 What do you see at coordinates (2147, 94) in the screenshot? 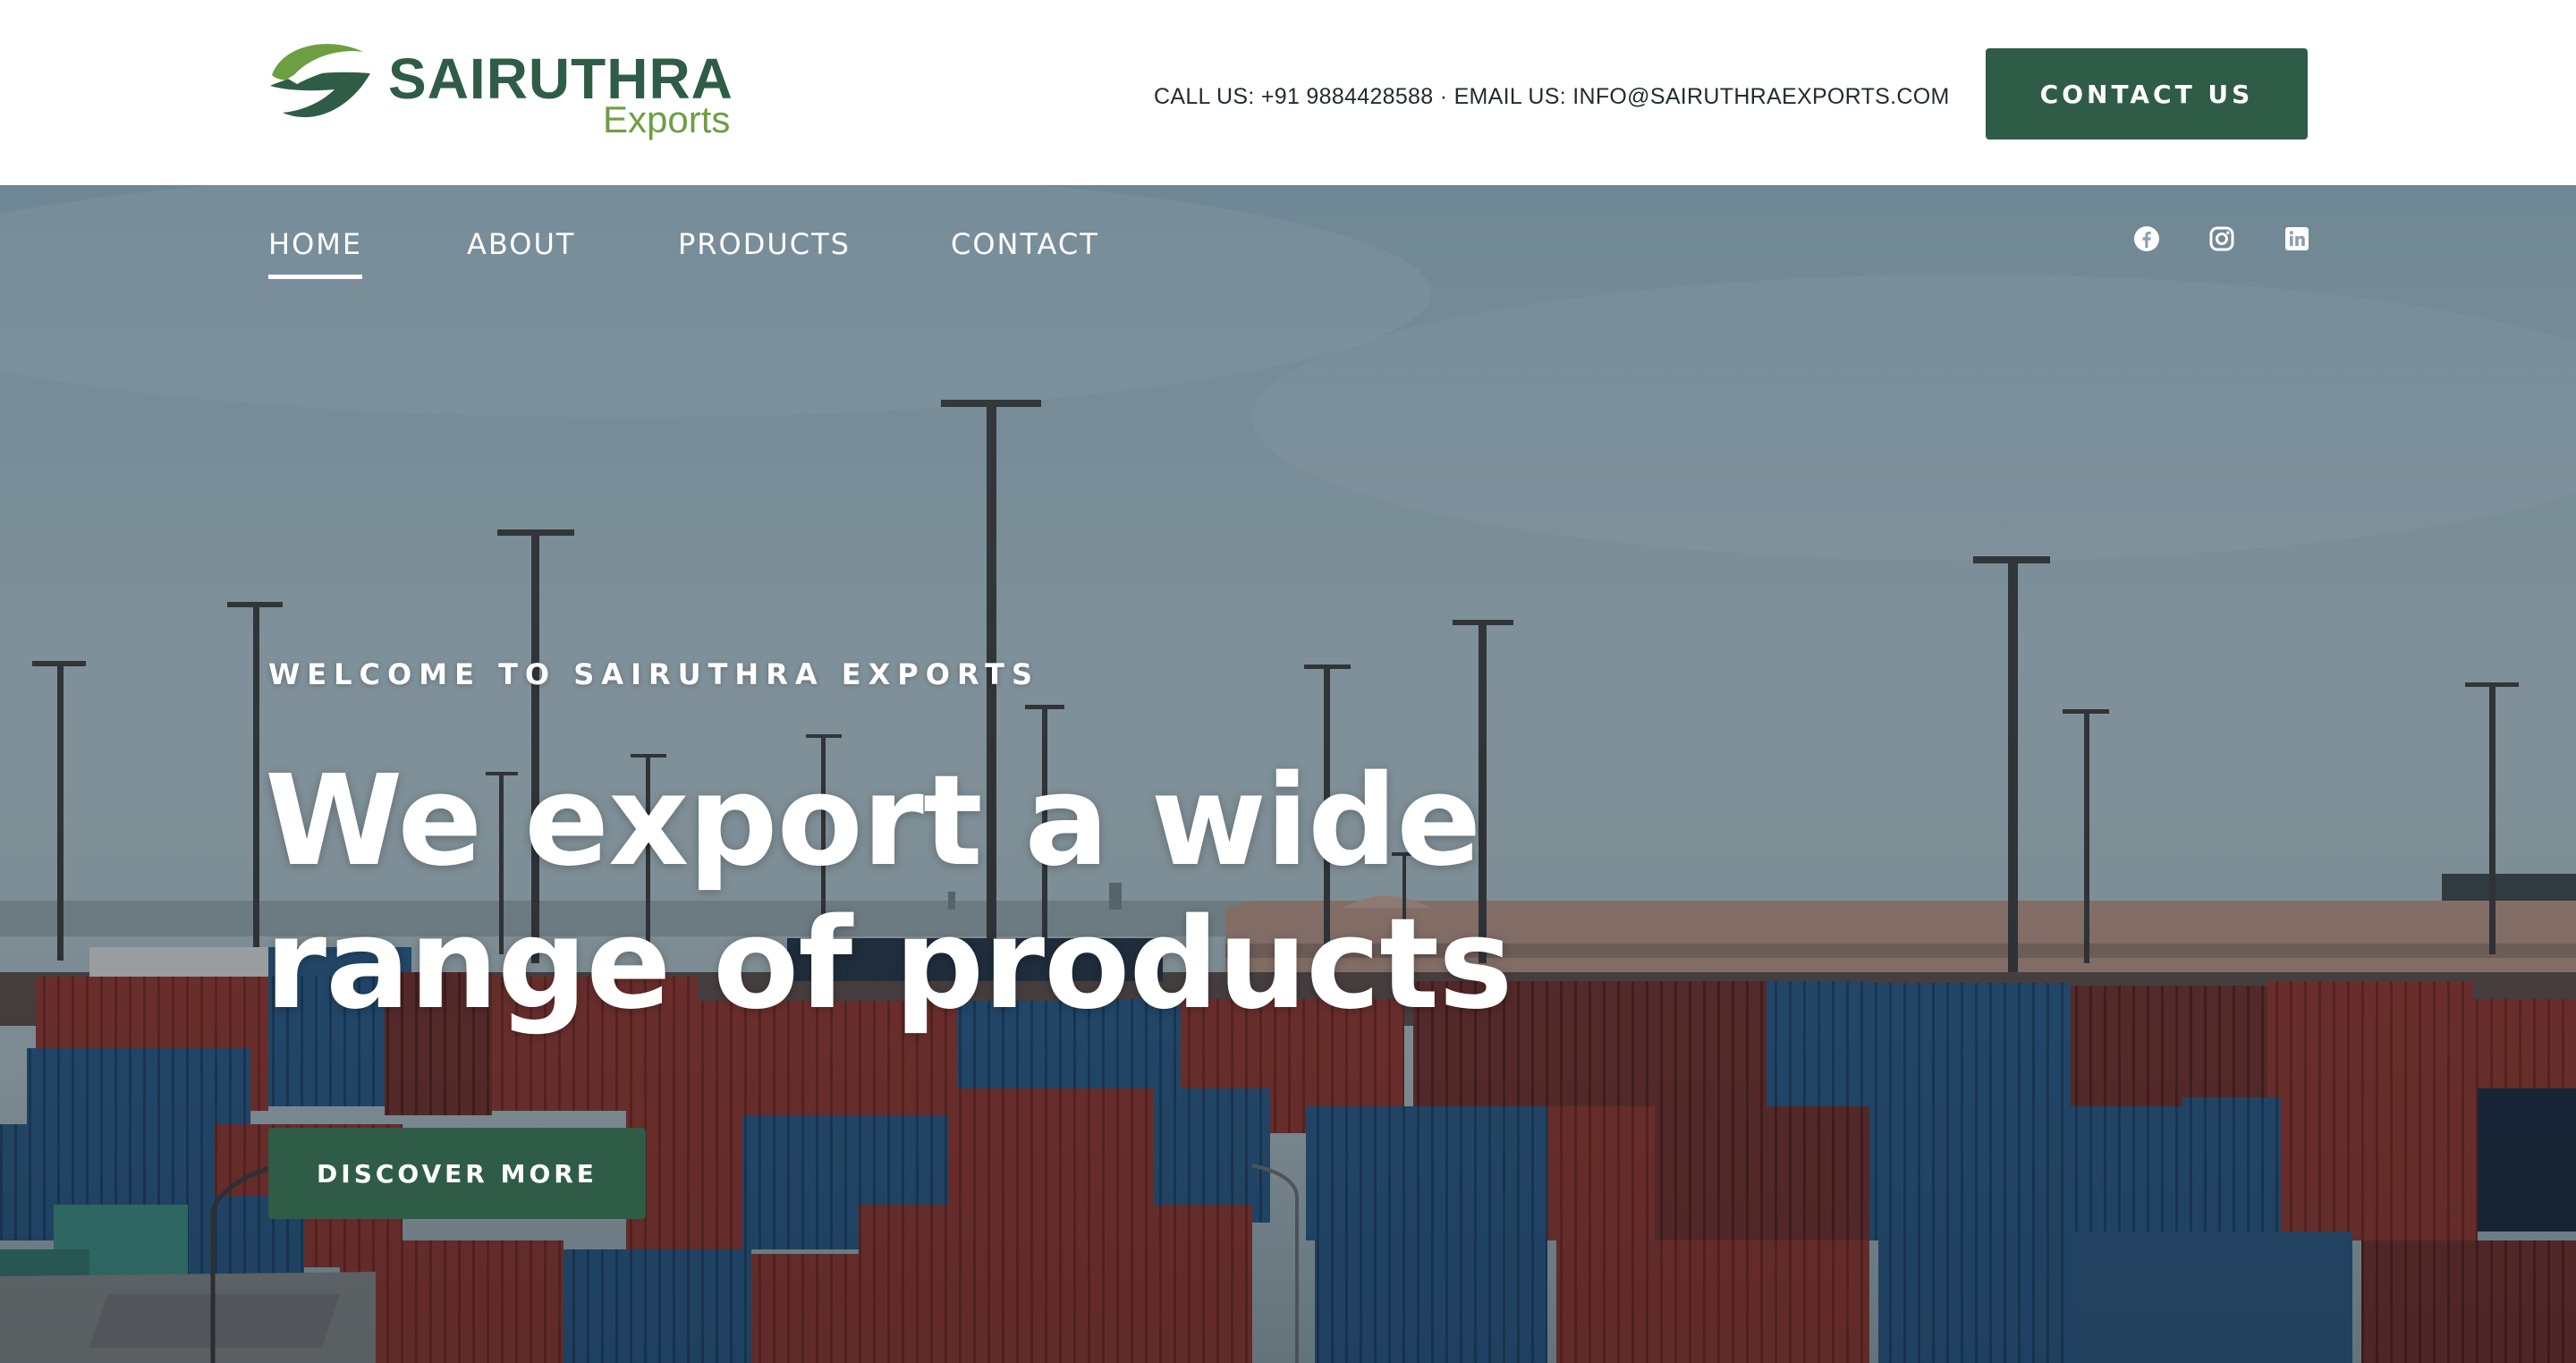
I see `contact-us-button: CONTACT US` at bounding box center [2147, 94].